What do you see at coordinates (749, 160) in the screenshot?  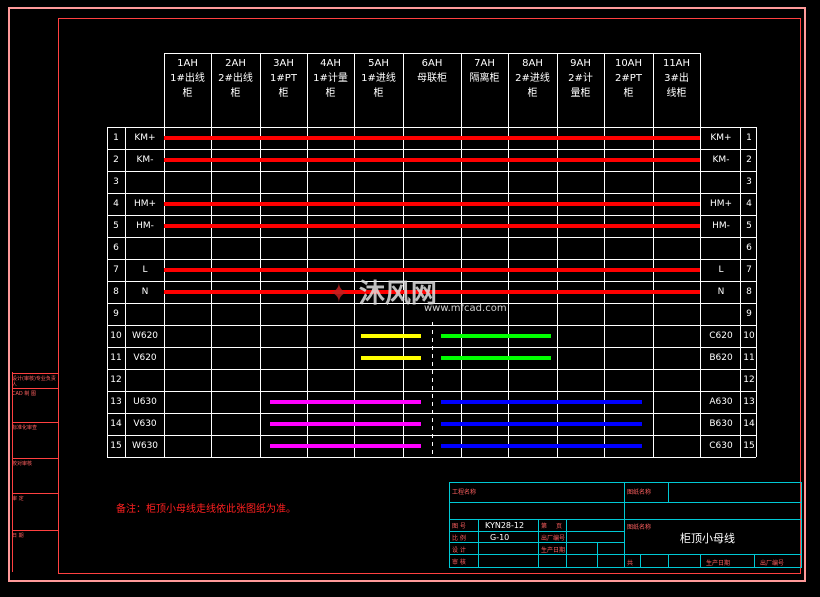 I see `row-number-right: 2` at bounding box center [749, 160].